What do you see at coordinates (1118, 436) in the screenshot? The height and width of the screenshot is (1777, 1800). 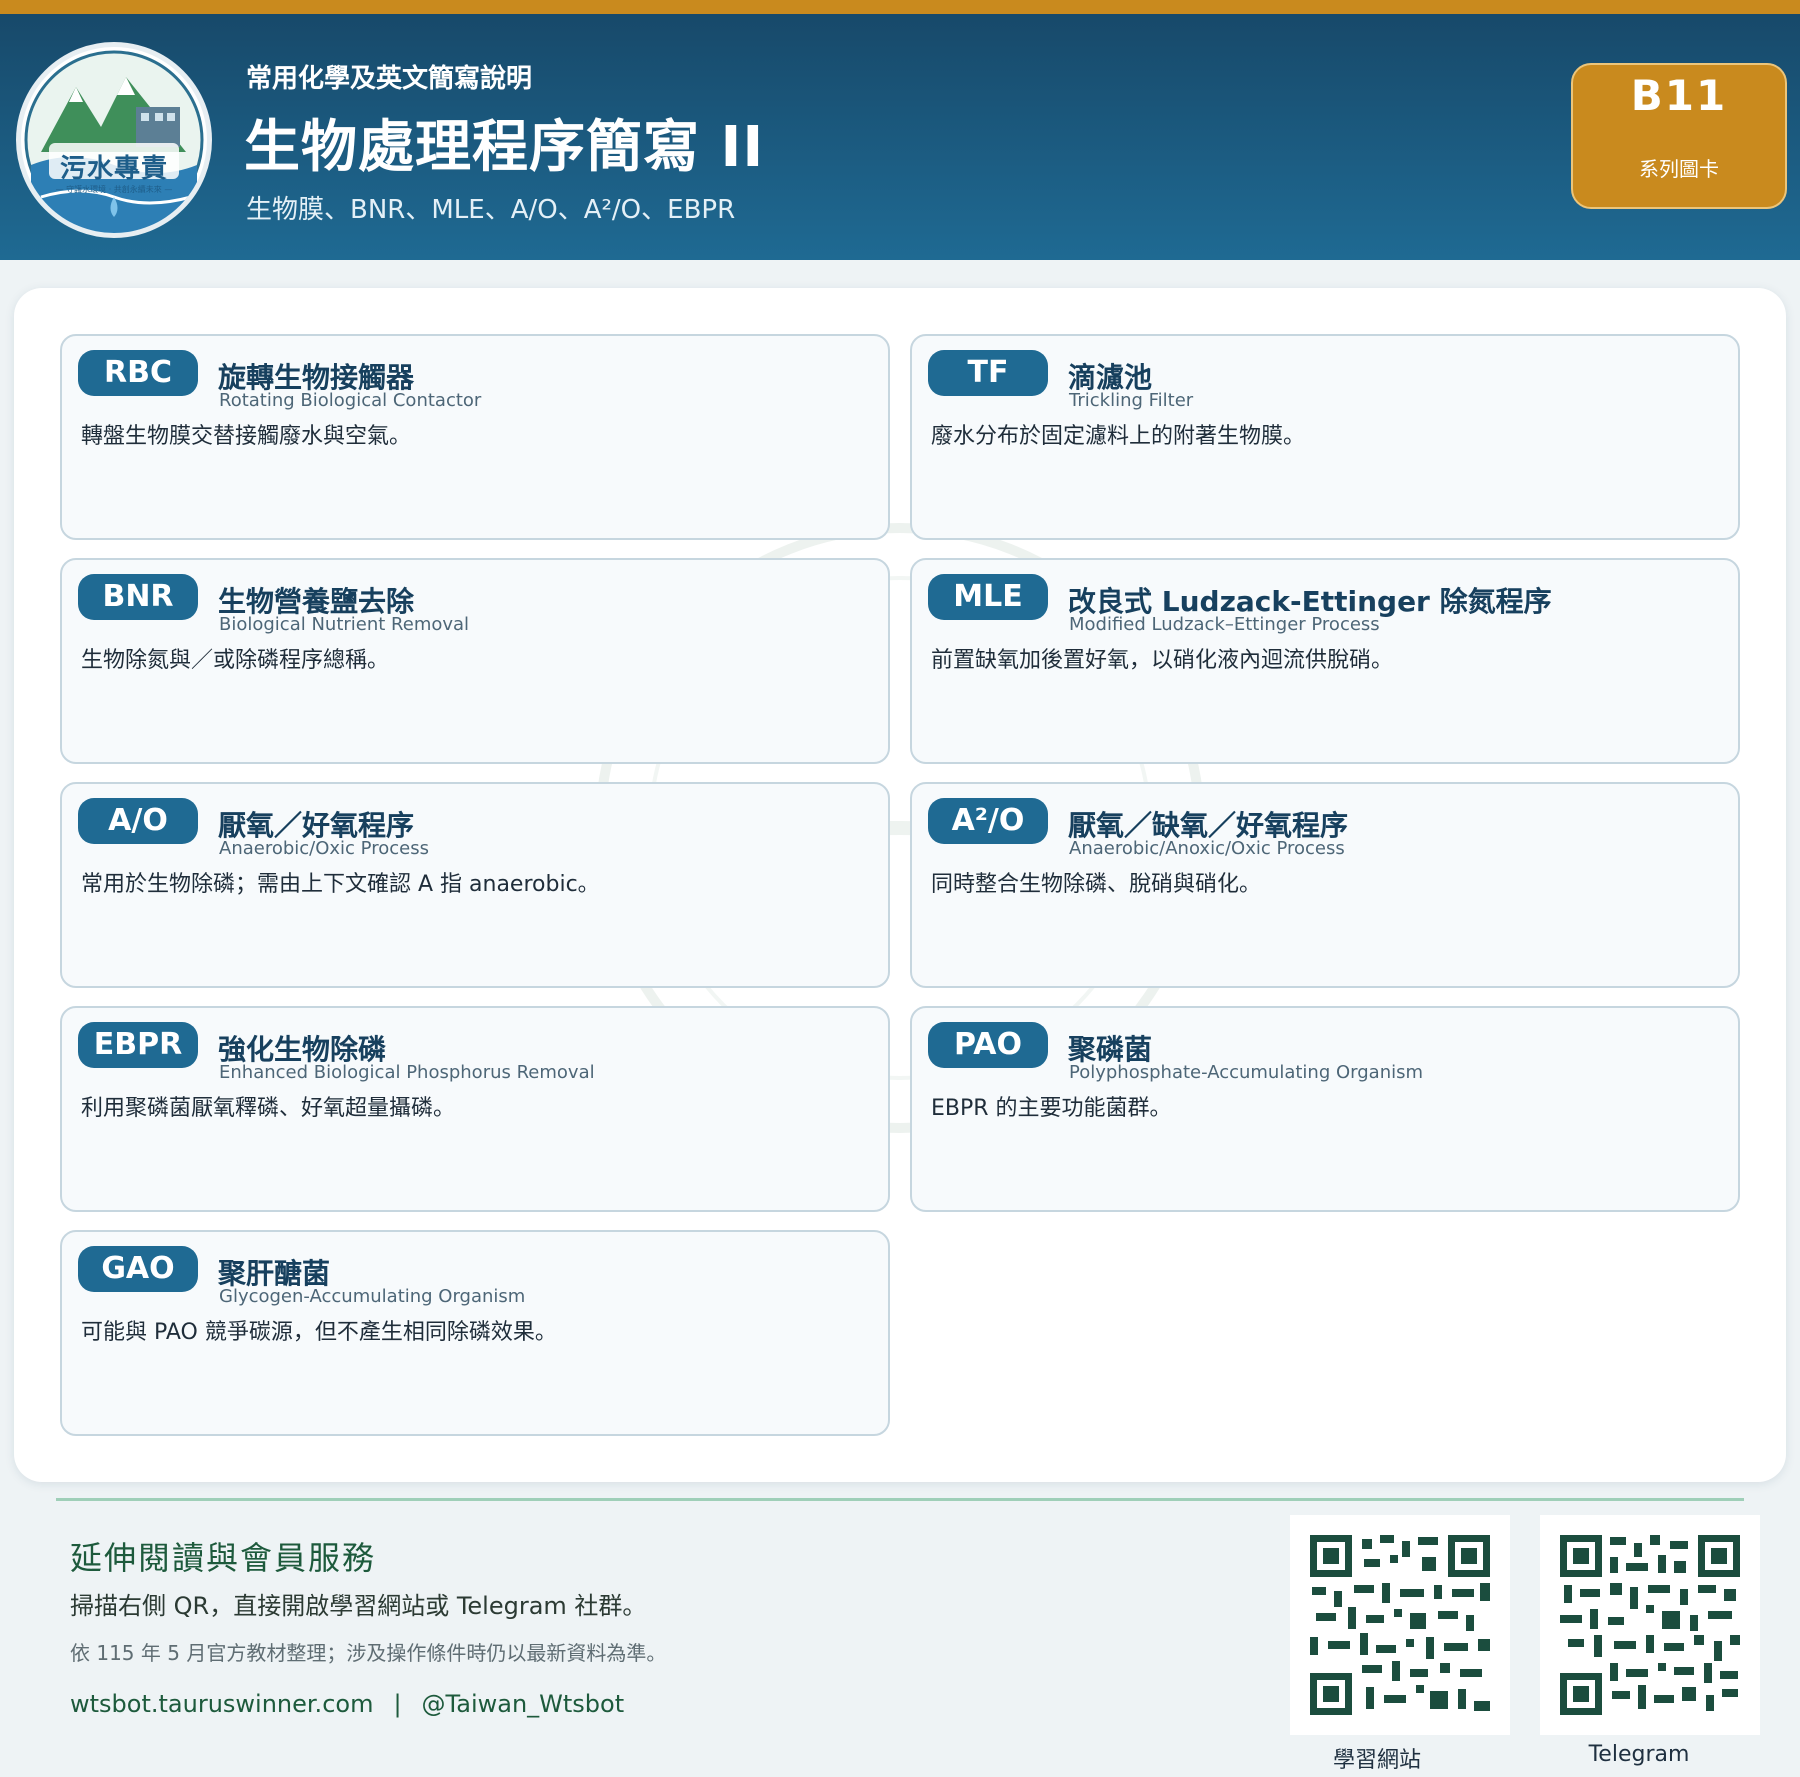 I see `card-description: 廢水分布於固定濾料上的附著生物膜。` at bounding box center [1118, 436].